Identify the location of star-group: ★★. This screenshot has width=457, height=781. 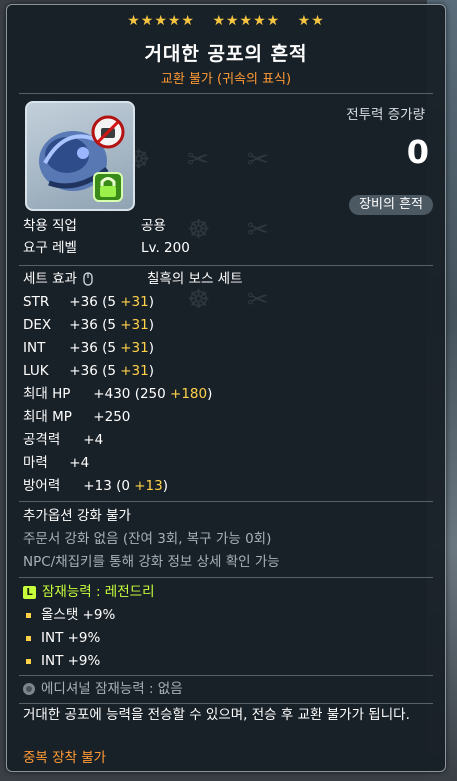
(311, 21).